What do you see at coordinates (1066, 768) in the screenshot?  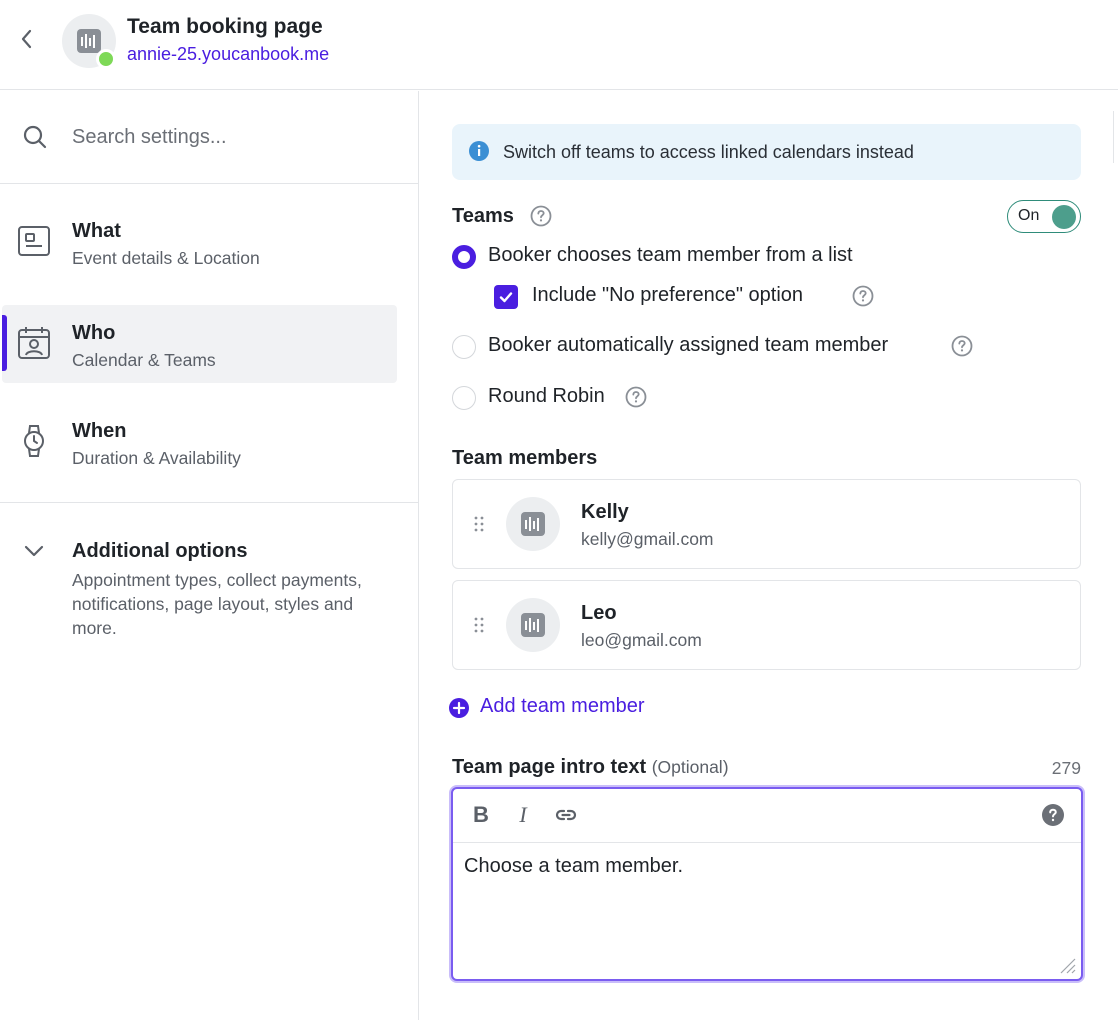 I see `character-count: 279` at bounding box center [1066, 768].